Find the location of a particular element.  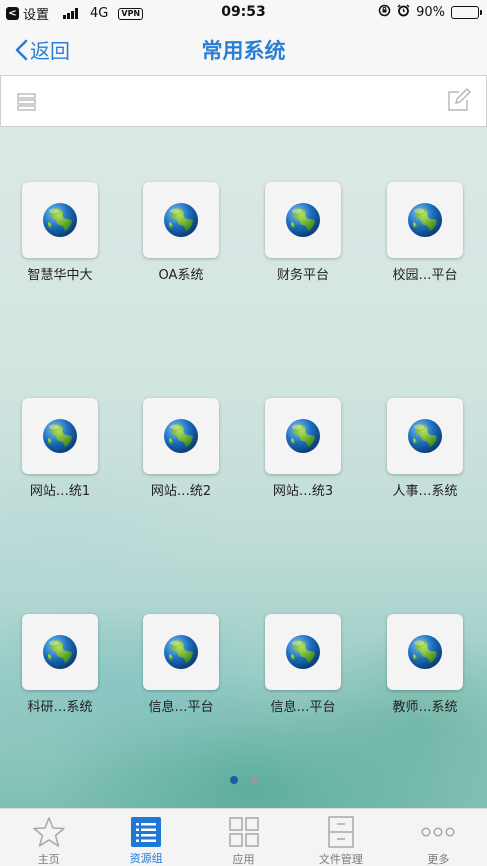

app-tile: 校园…平台 is located at coordinates (425, 232).